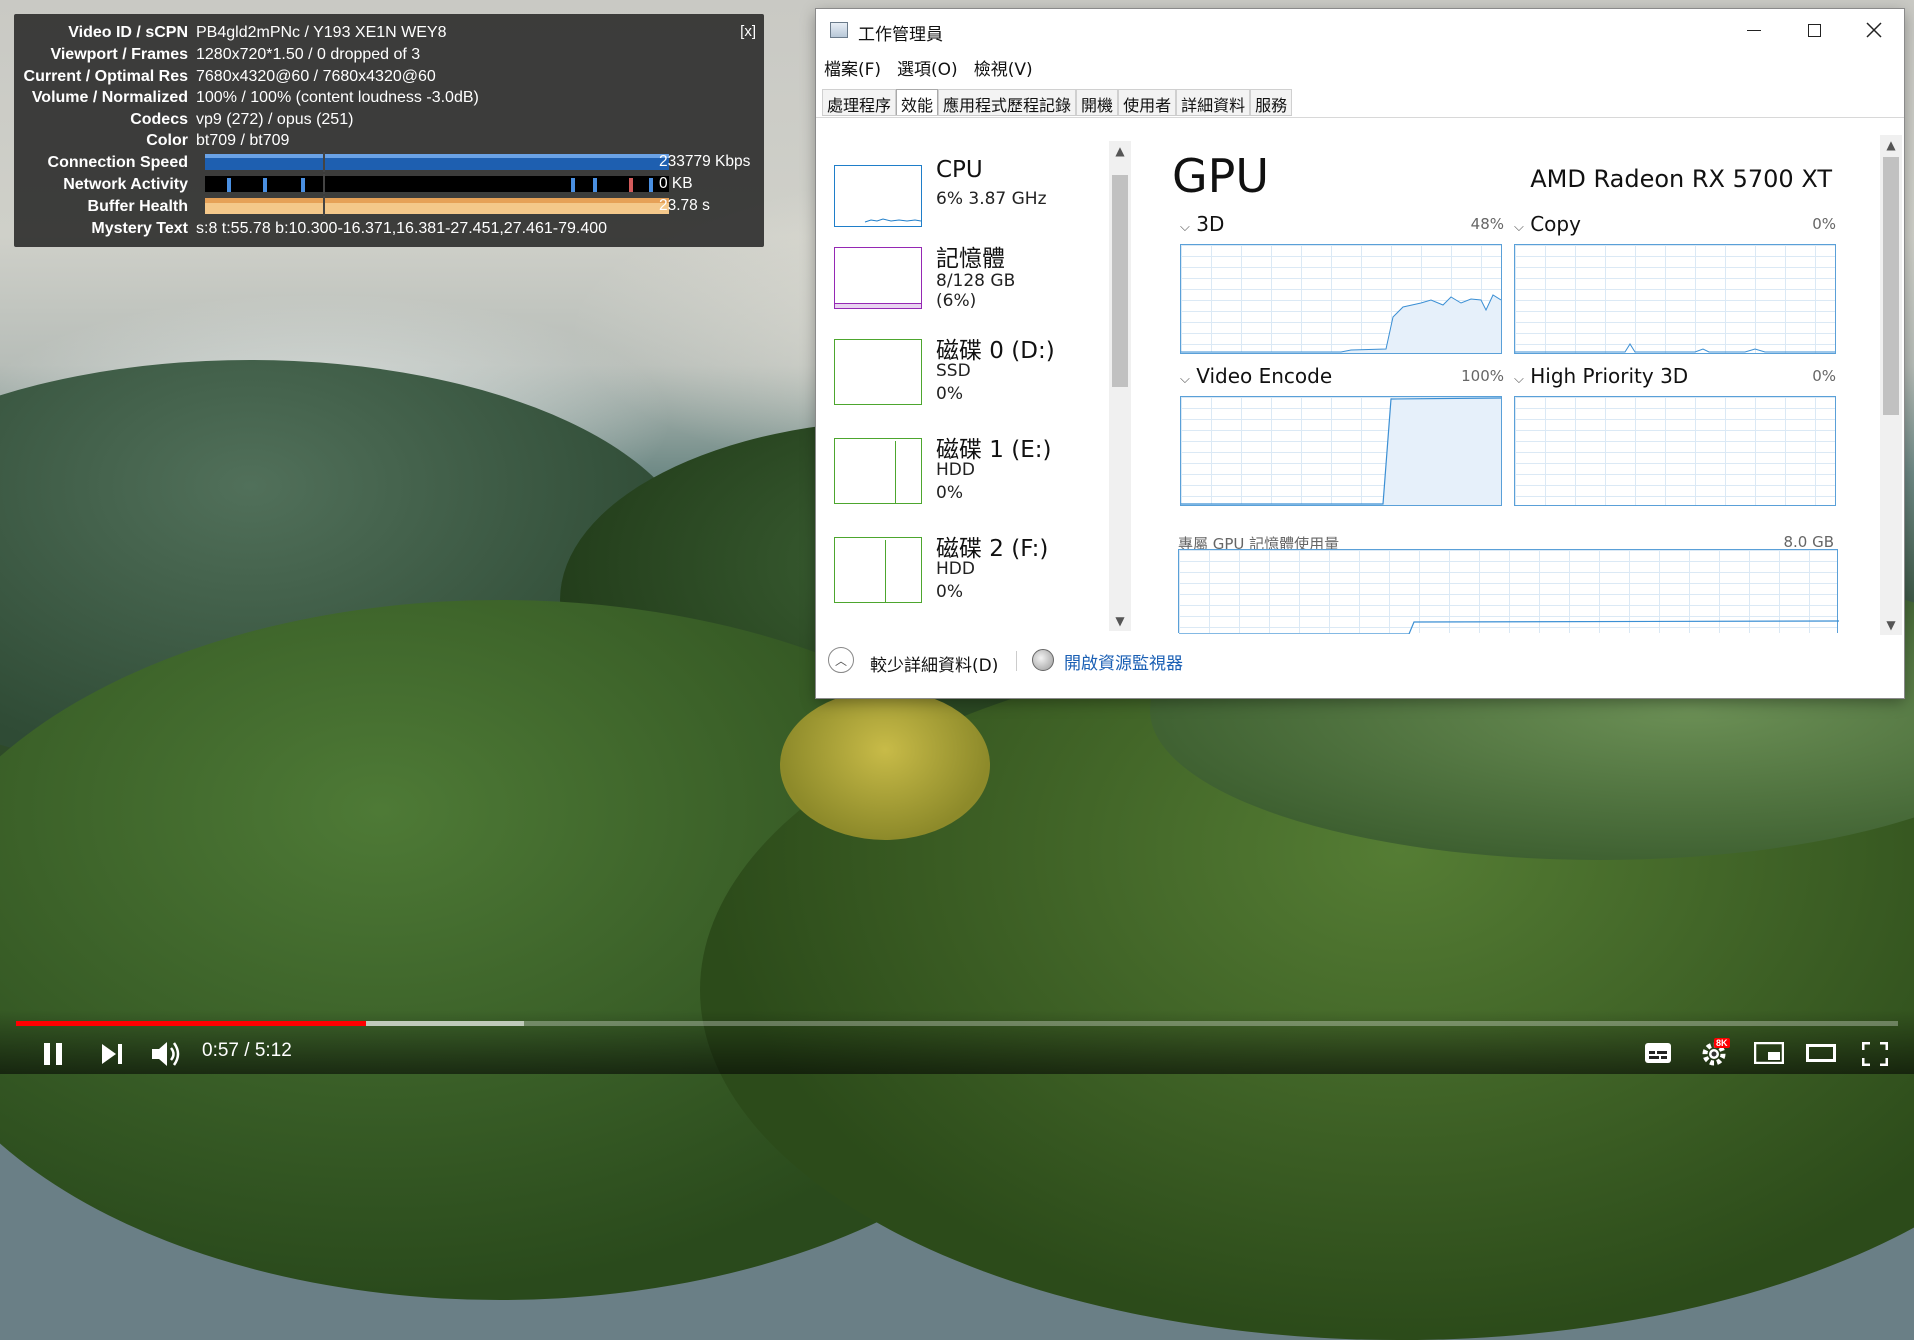 The height and width of the screenshot is (1340, 1914). Describe the element at coordinates (316, 76) in the screenshot. I see `stat-value: 7680x4320@60 / 7680x4320@60` at that location.